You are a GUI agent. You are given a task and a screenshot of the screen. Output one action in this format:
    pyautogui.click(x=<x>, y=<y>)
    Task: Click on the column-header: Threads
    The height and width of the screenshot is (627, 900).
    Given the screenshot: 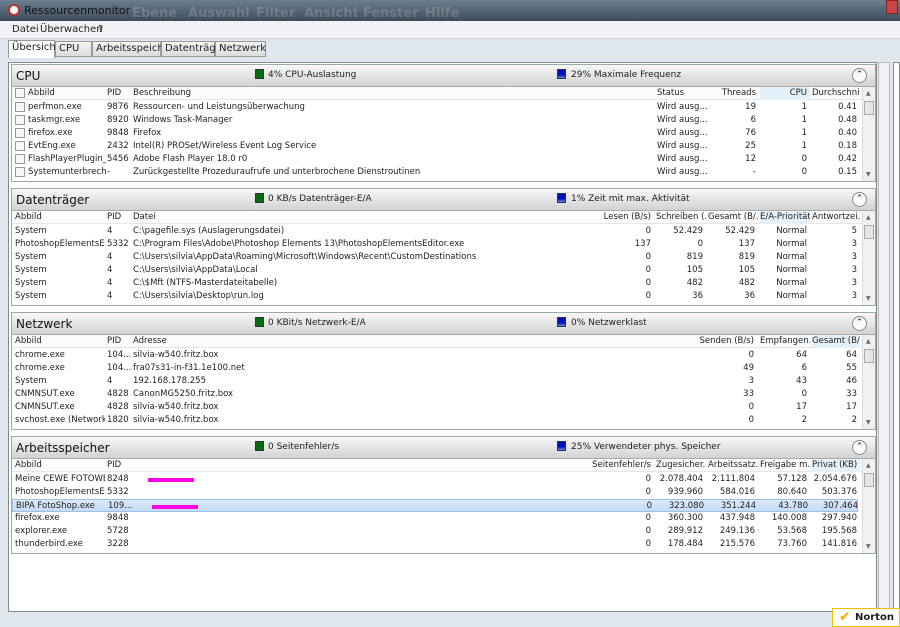 What is the action you would take?
    pyautogui.click(x=738, y=93)
    